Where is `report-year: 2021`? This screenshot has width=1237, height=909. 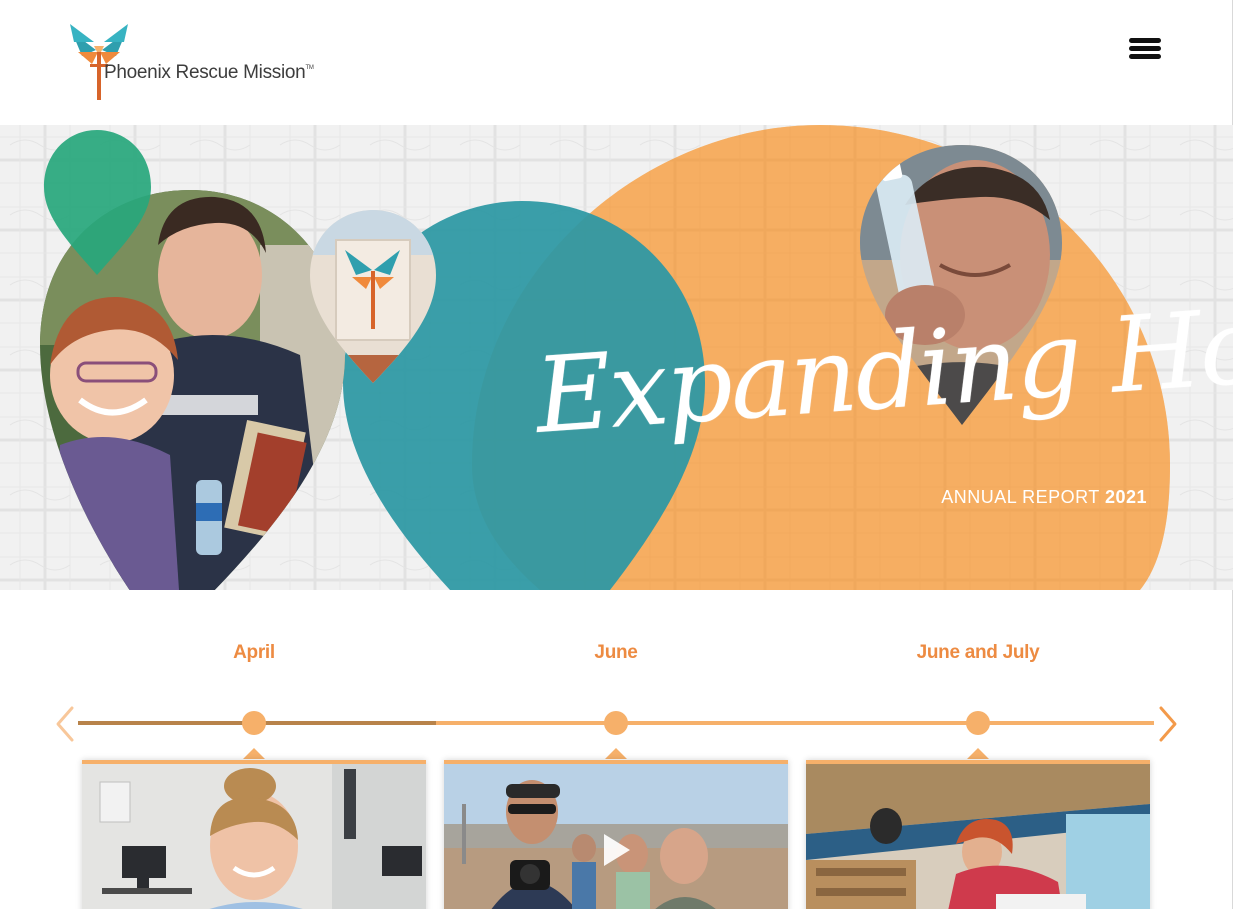
report-year: 2021 is located at coordinates (1125, 497).